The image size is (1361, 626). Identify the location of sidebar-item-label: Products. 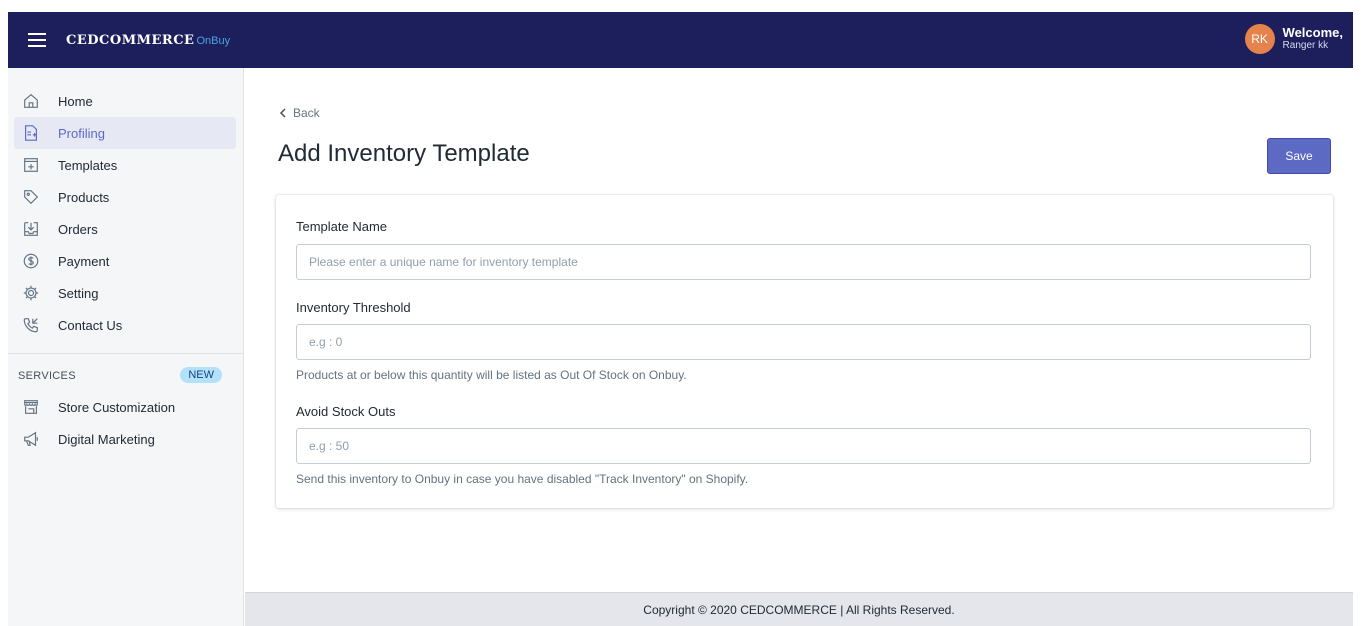
(84, 197).